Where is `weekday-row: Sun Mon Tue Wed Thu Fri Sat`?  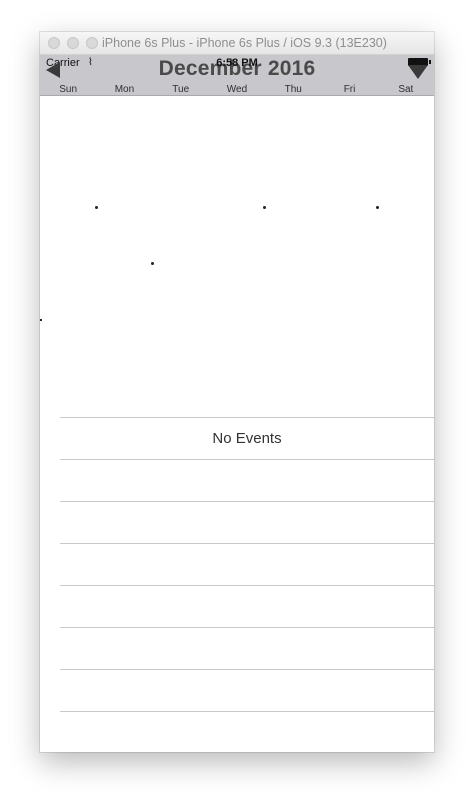
weekday-row: Sun Mon Tue Wed Thu Fri Sat is located at coordinates (237, 89).